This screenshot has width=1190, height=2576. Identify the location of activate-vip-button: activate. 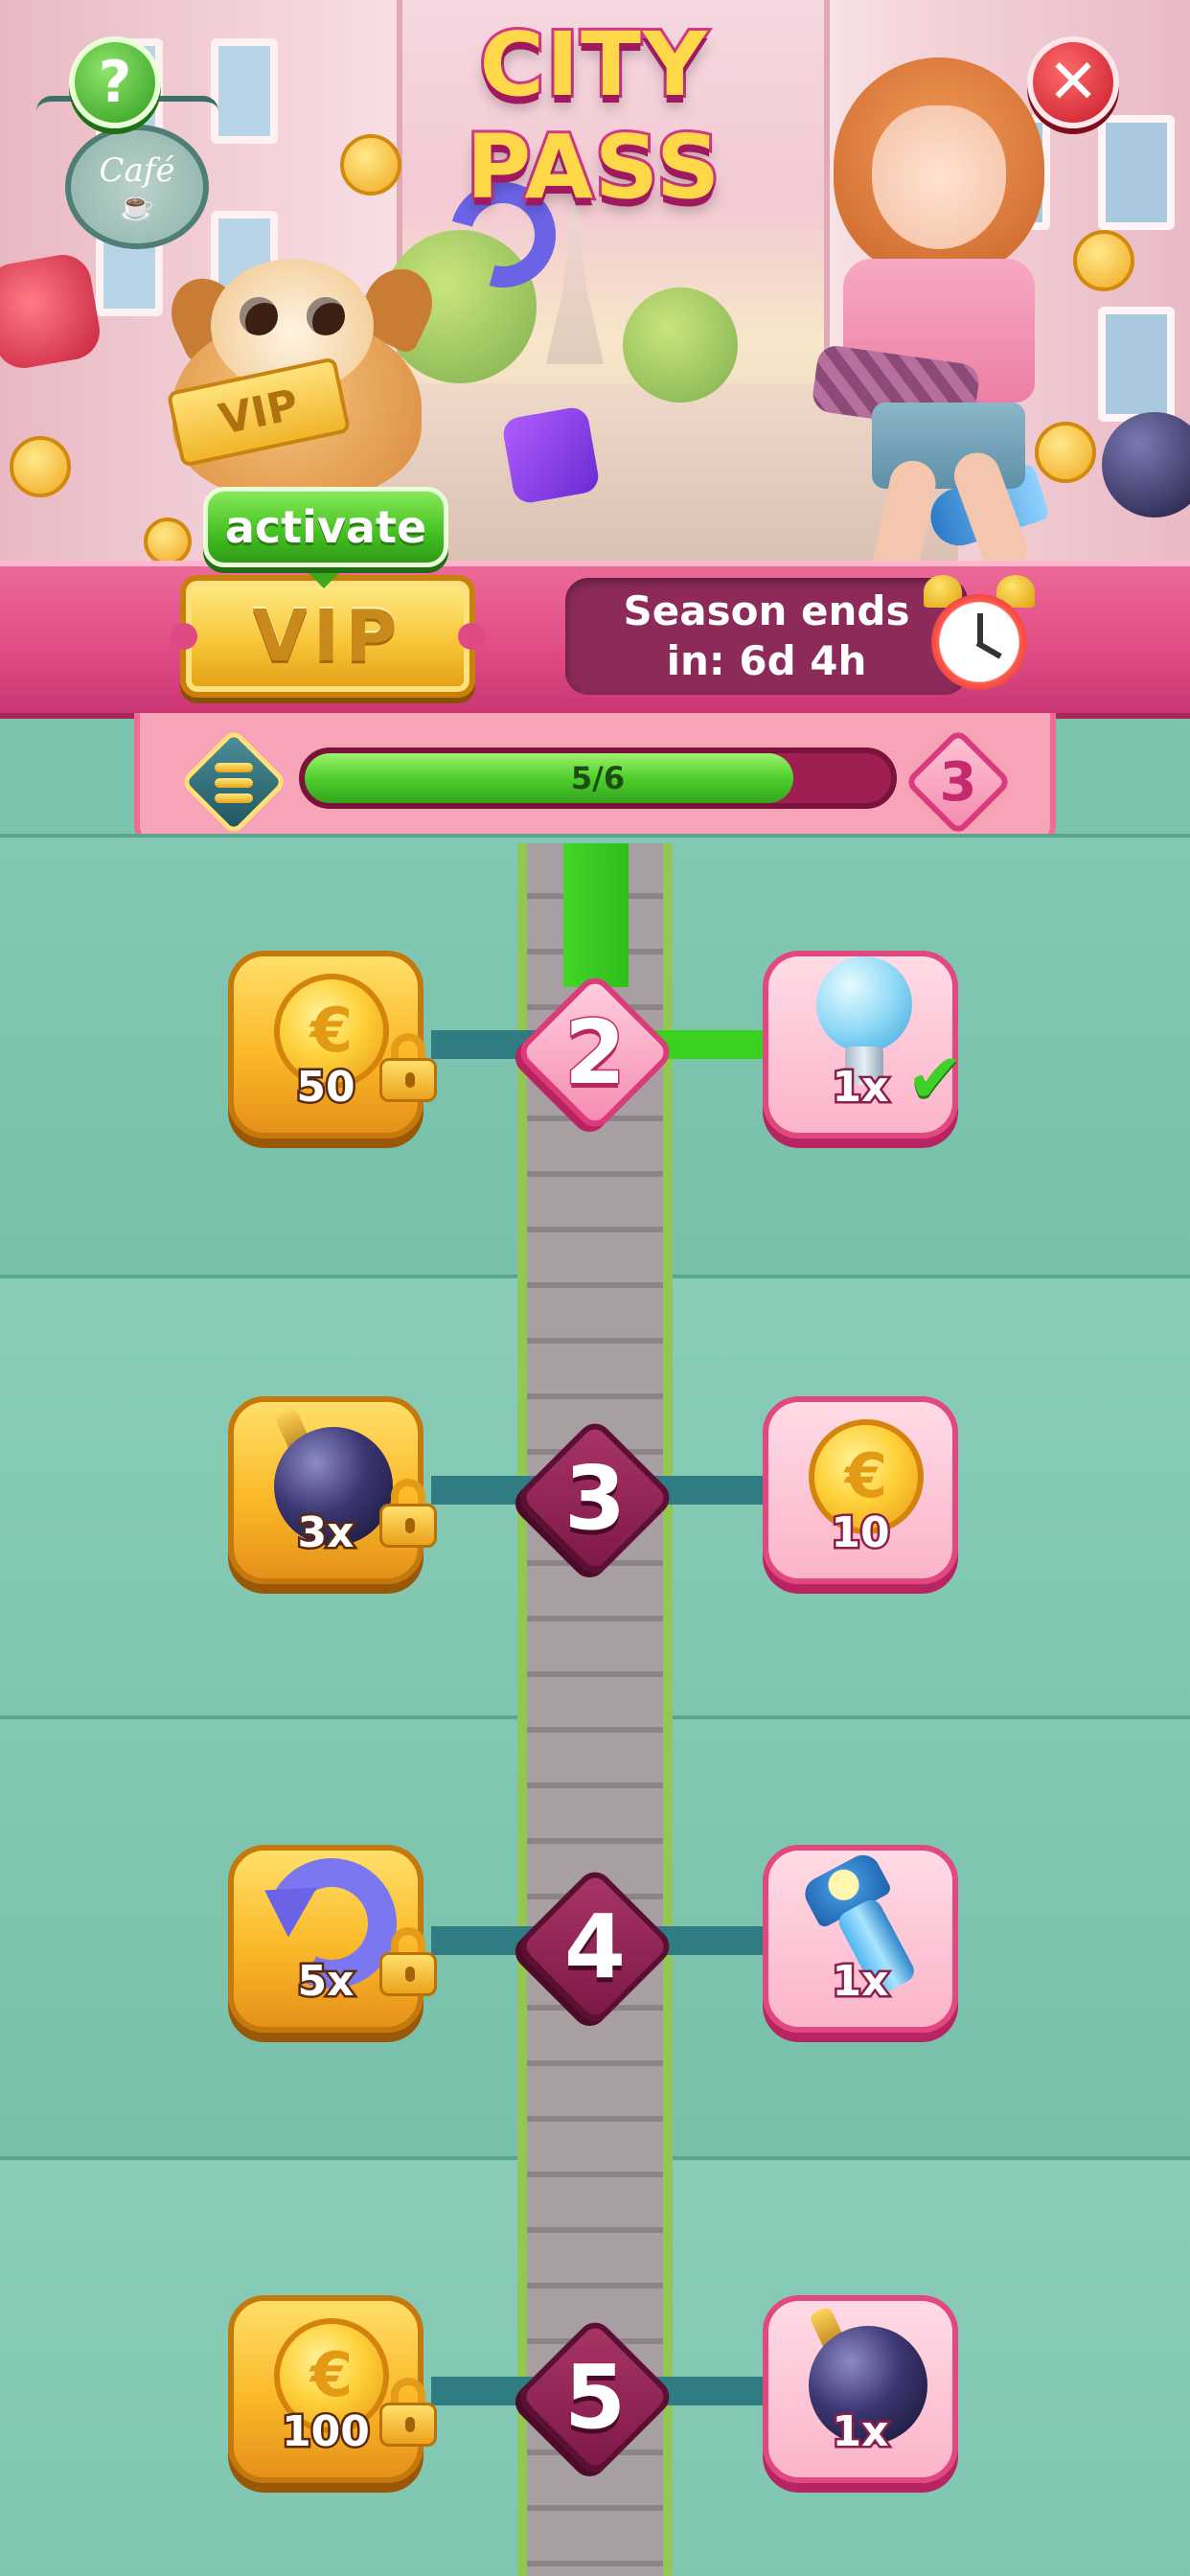
(326, 527).